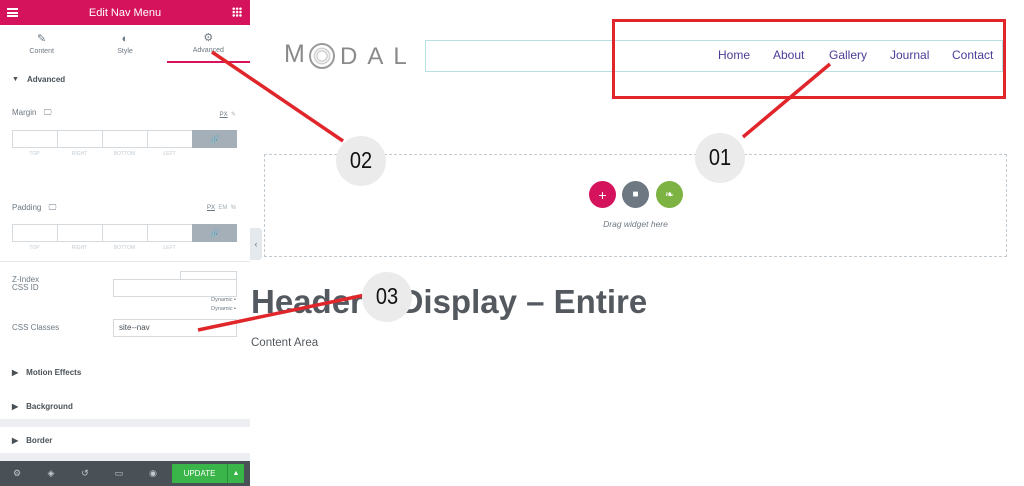 The width and height of the screenshot is (1024, 486). Describe the element at coordinates (387, 297) in the screenshot. I see `annotation-marker-03: 03` at that location.